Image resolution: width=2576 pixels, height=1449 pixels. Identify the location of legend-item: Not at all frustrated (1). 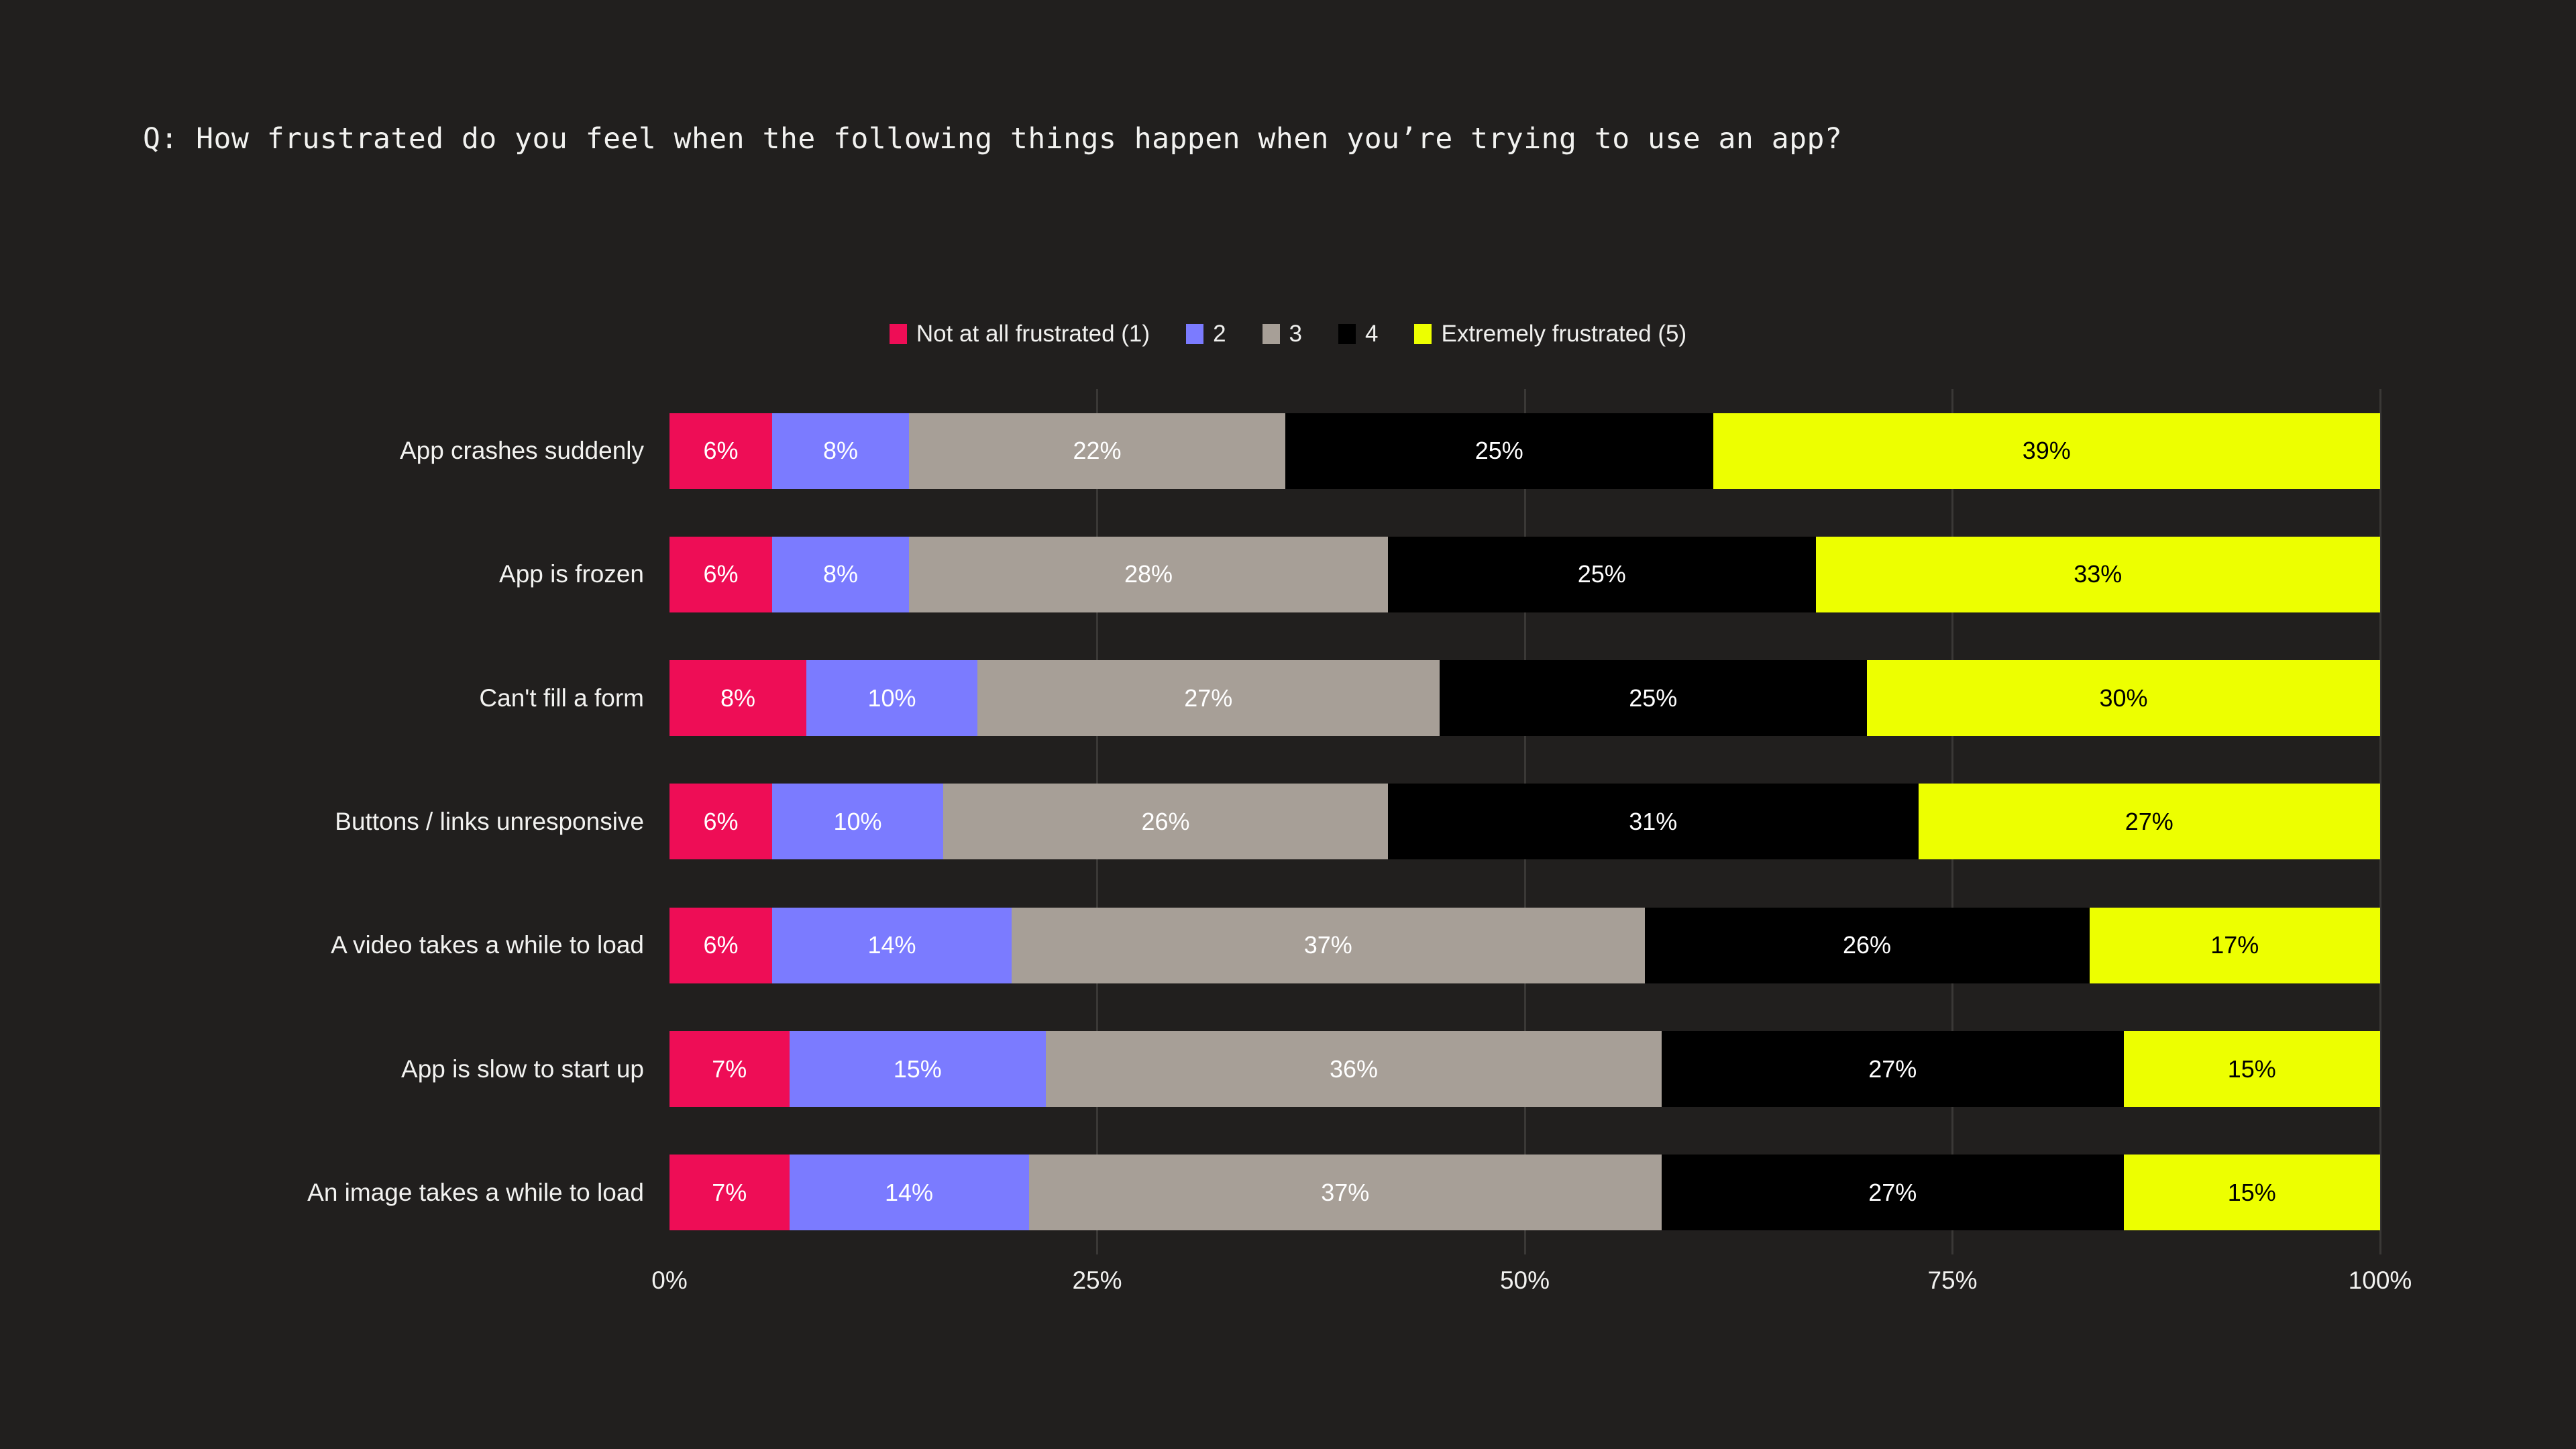
(1019, 333).